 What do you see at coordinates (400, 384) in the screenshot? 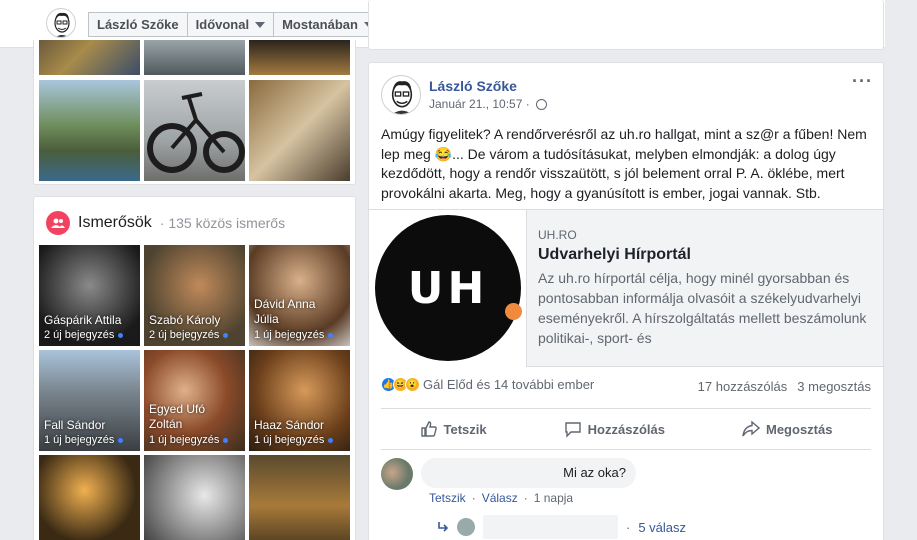
I see `reaction-icons: 👍 😆 😮` at bounding box center [400, 384].